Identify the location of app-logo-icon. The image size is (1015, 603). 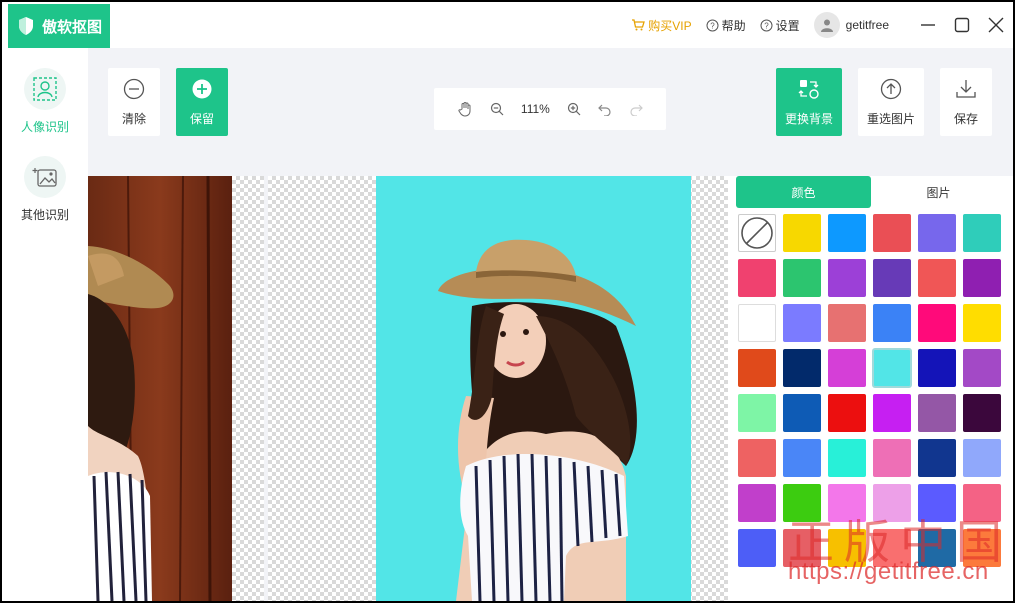
(26, 26).